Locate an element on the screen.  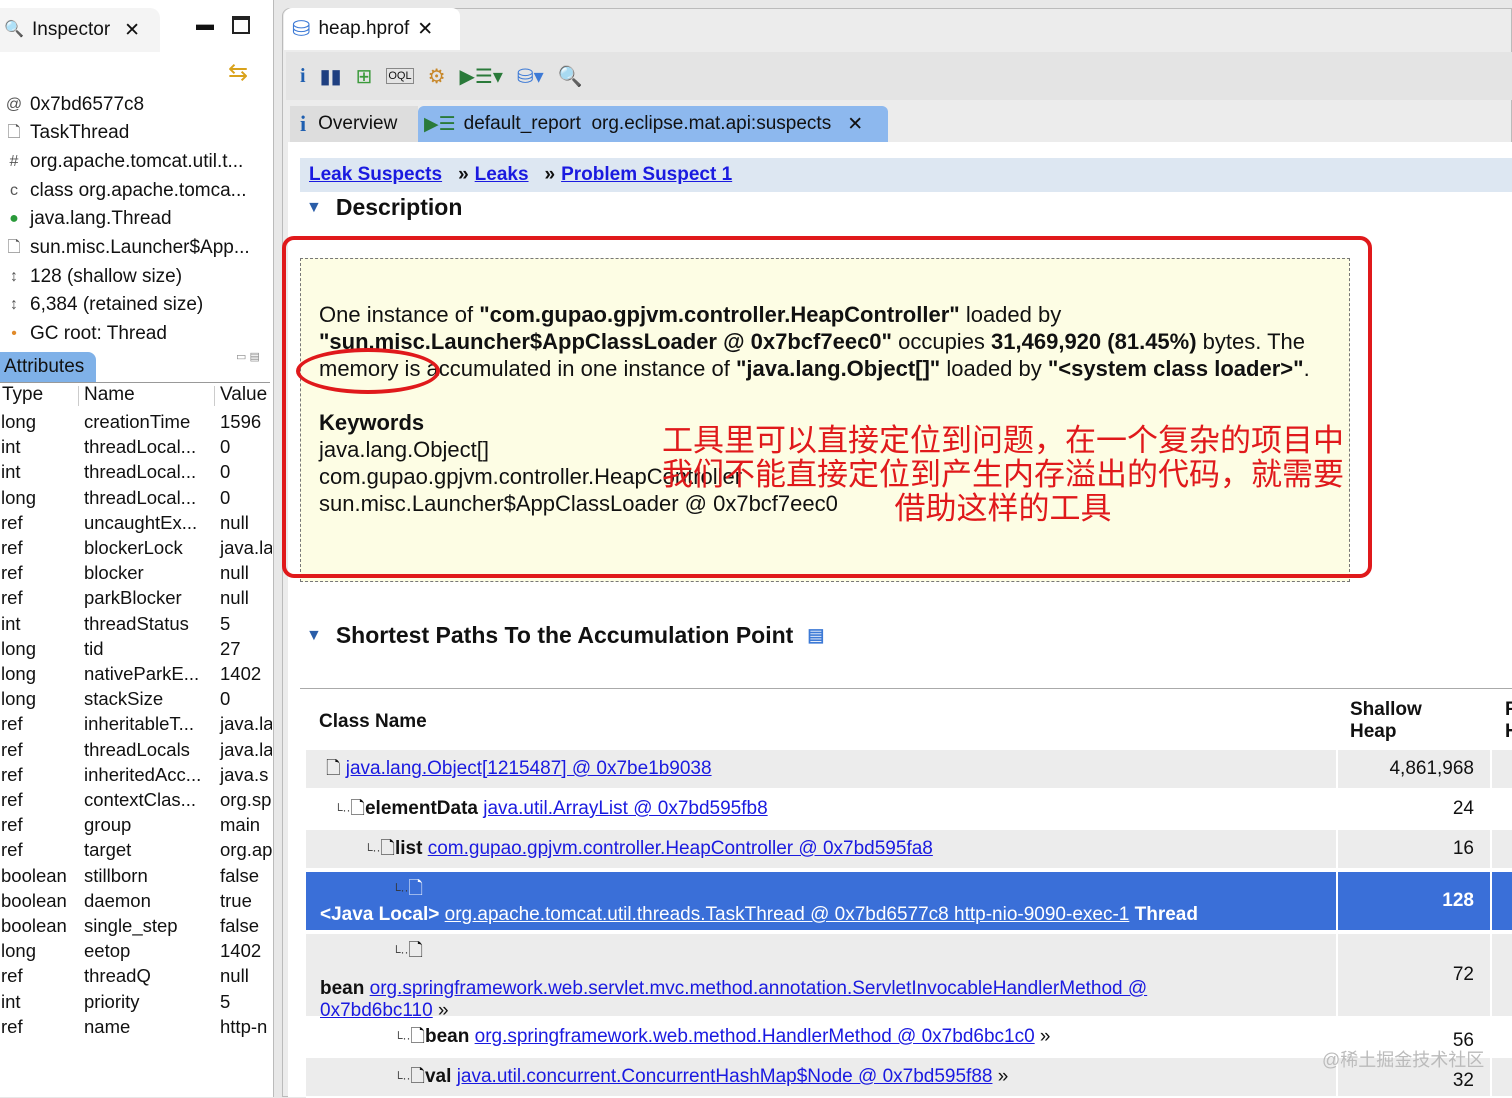
attribute-row: ref contextClas... org.sp is located at coordinates (136, 800).